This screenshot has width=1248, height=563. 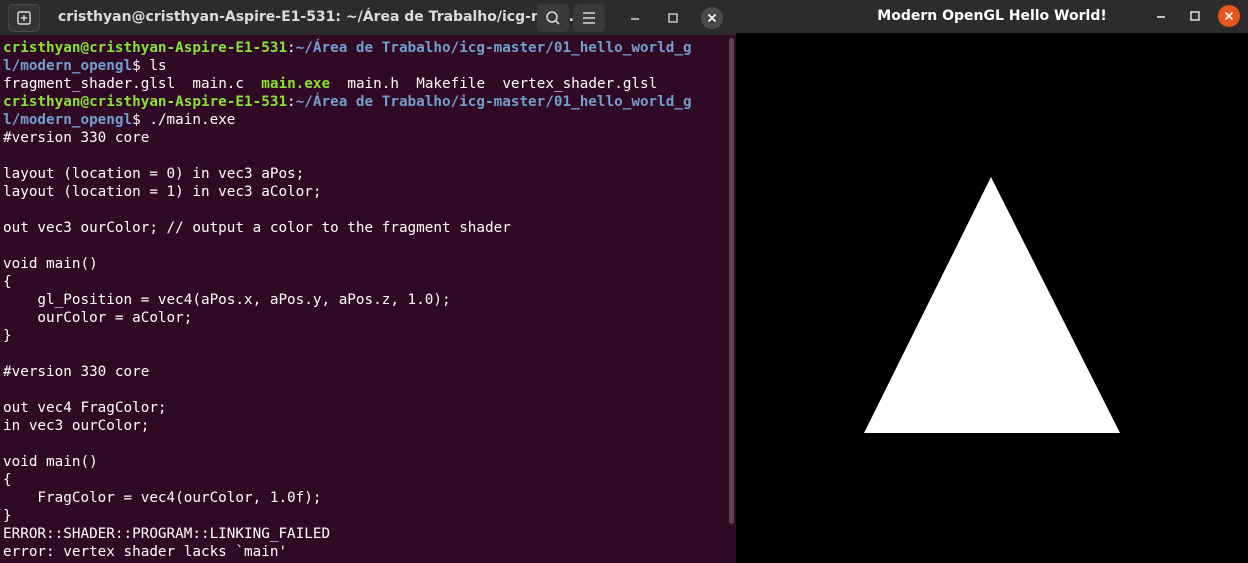 What do you see at coordinates (162, 498) in the screenshot?
I see `output-line: FragColor = vec4(ourColor, 1.0f);` at bounding box center [162, 498].